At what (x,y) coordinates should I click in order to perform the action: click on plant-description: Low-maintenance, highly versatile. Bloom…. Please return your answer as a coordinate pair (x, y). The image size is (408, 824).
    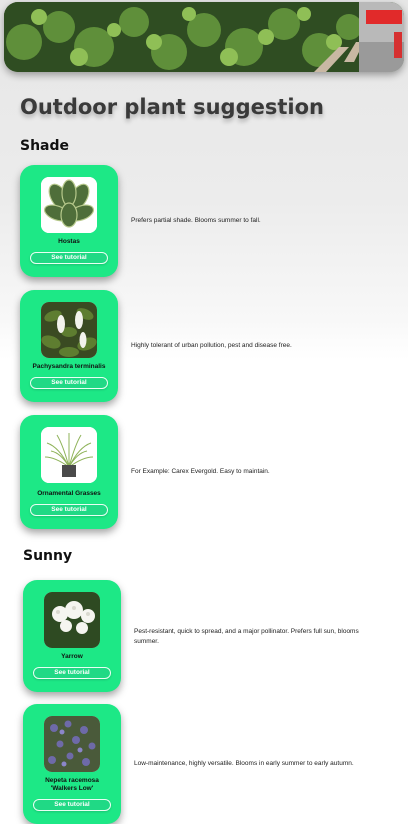
    Looking at the image, I should click on (244, 763).